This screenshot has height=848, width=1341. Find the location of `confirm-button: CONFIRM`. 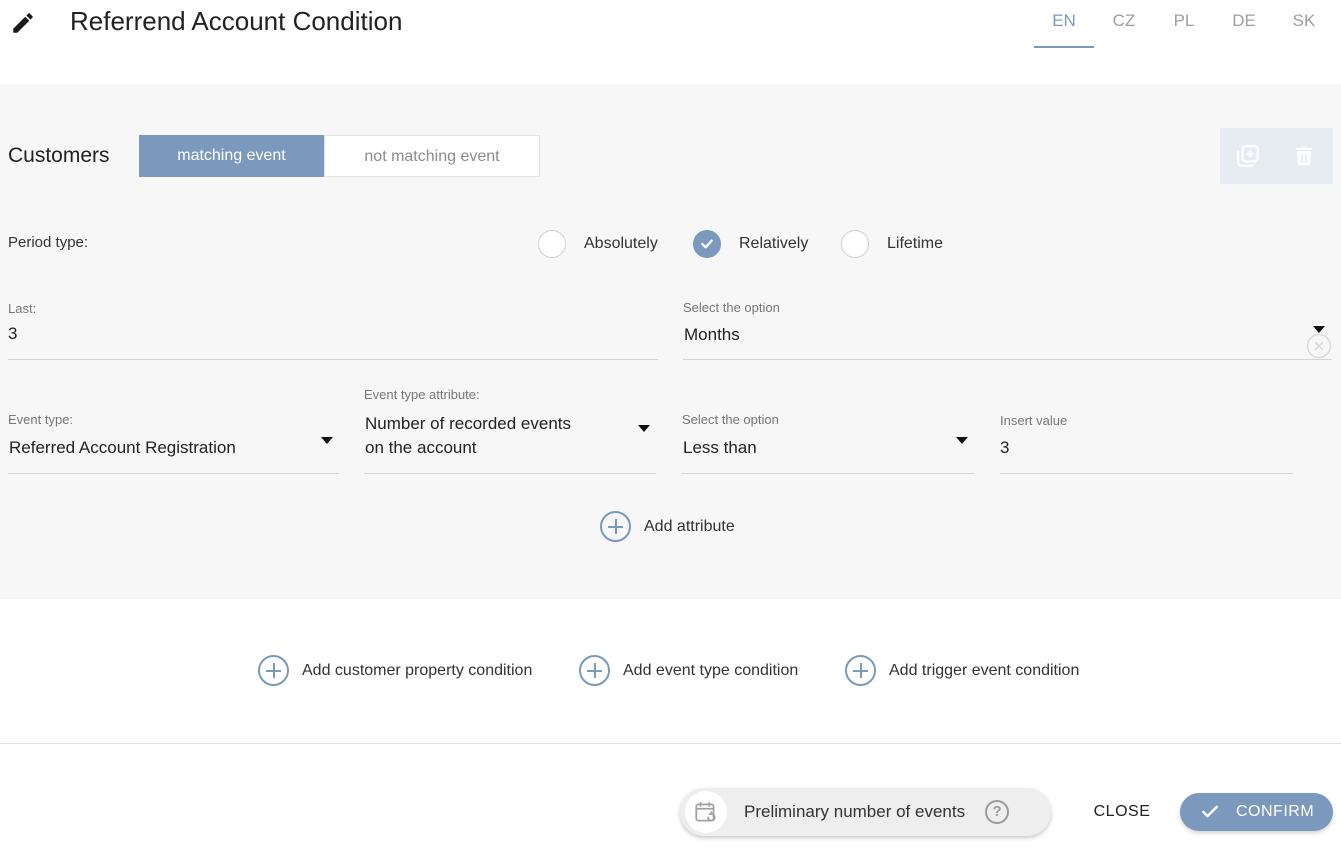

confirm-button: CONFIRM is located at coordinates (1256, 812).